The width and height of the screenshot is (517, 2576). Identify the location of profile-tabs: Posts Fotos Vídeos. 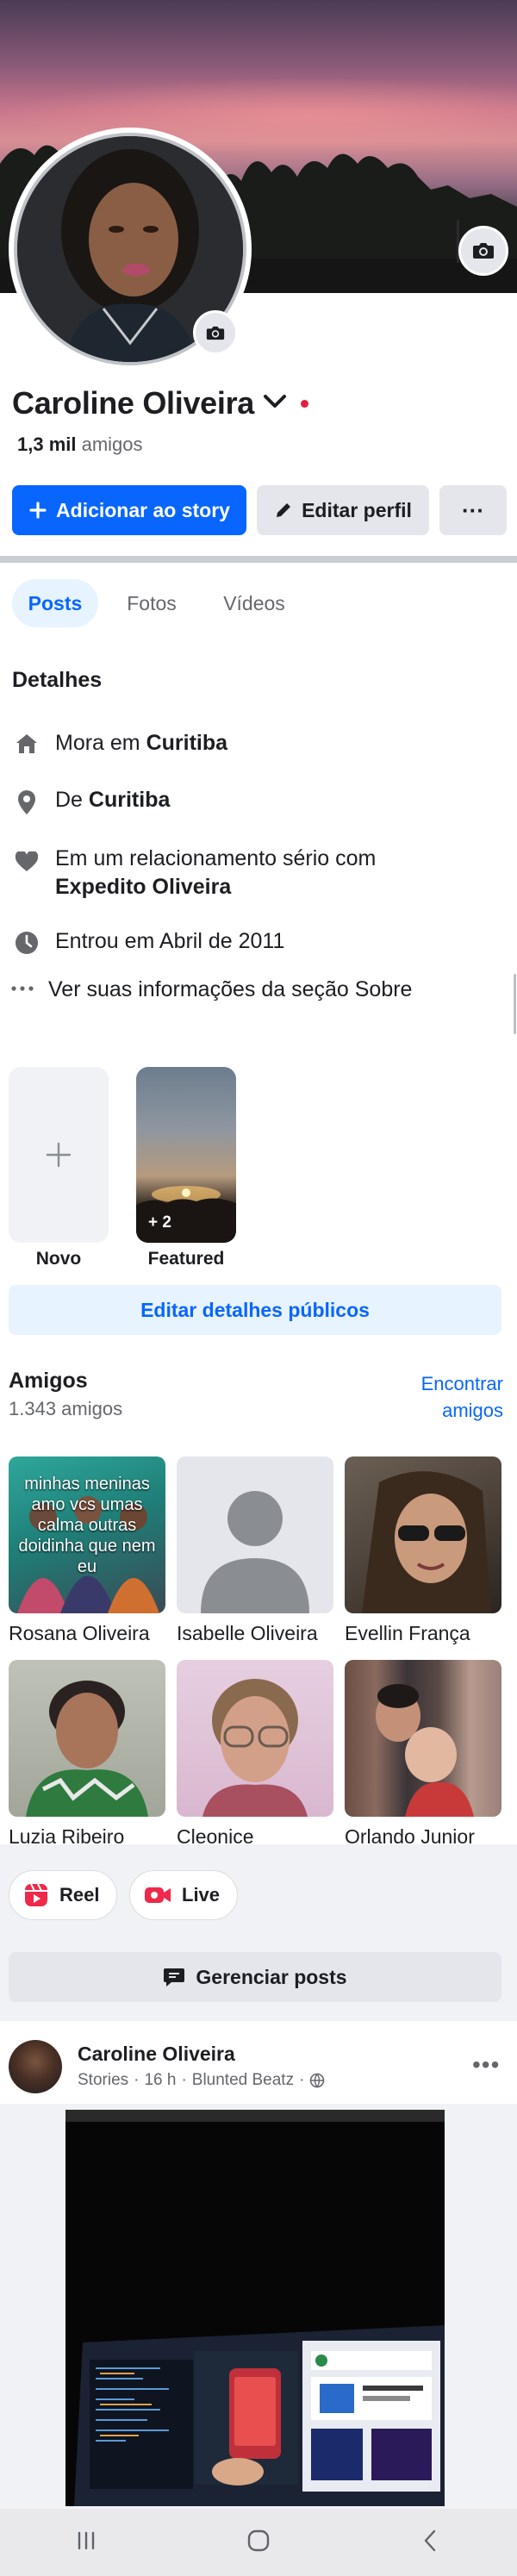
(258, 603).